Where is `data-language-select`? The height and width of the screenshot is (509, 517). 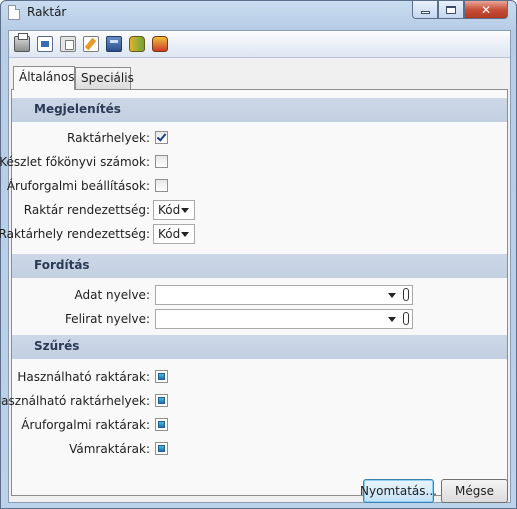 data-language-select is located at coordinates (284, 295).